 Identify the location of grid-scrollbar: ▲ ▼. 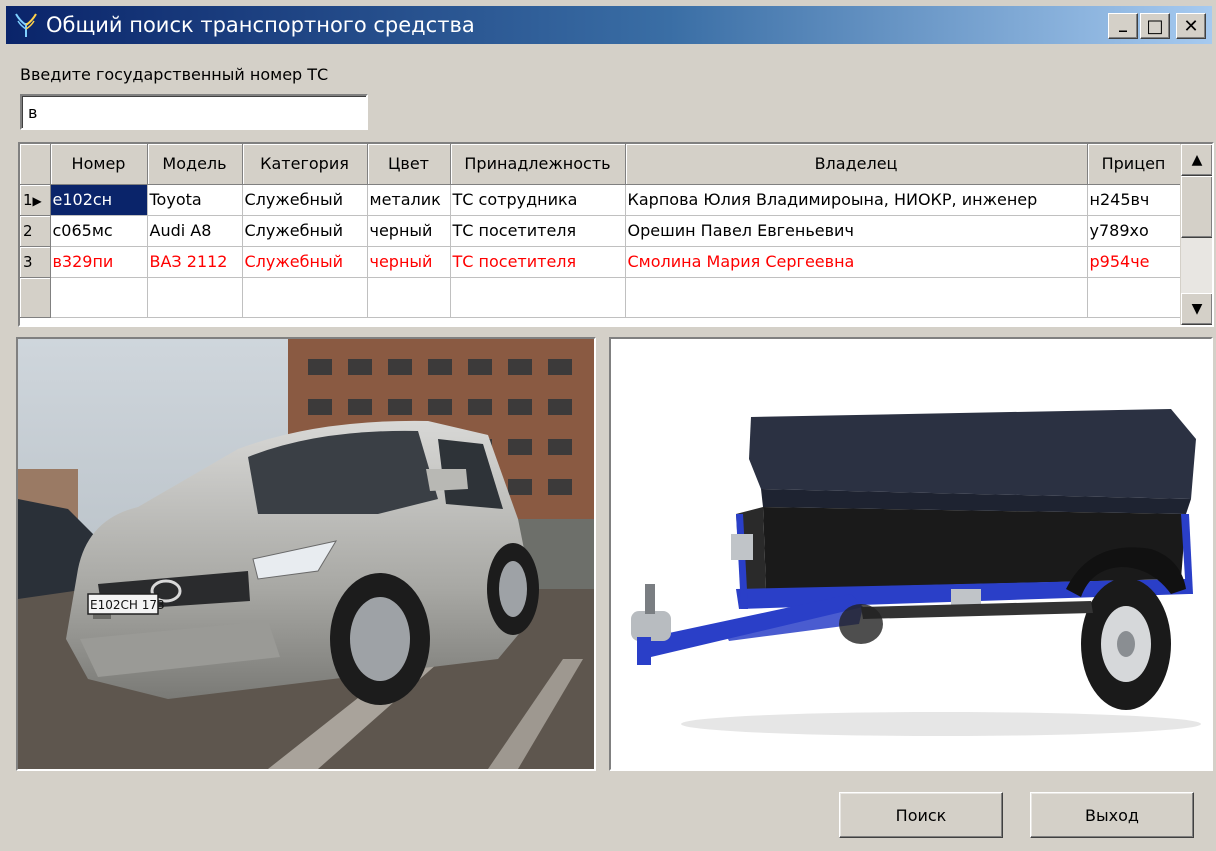
(1196, 234).